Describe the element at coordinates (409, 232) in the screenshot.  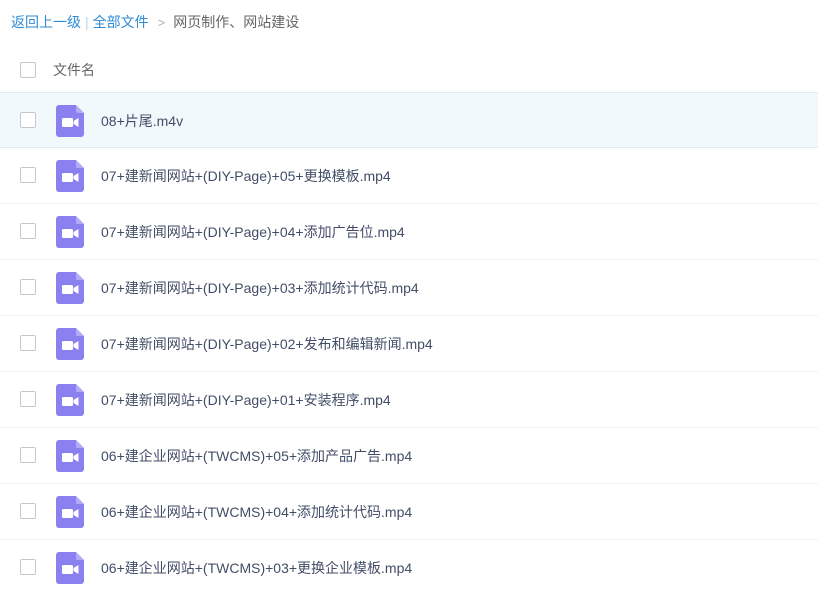
I see `file-row: 07+建新闻网站+(DIY-Page)+04+添加广告位.mp4` at that location.